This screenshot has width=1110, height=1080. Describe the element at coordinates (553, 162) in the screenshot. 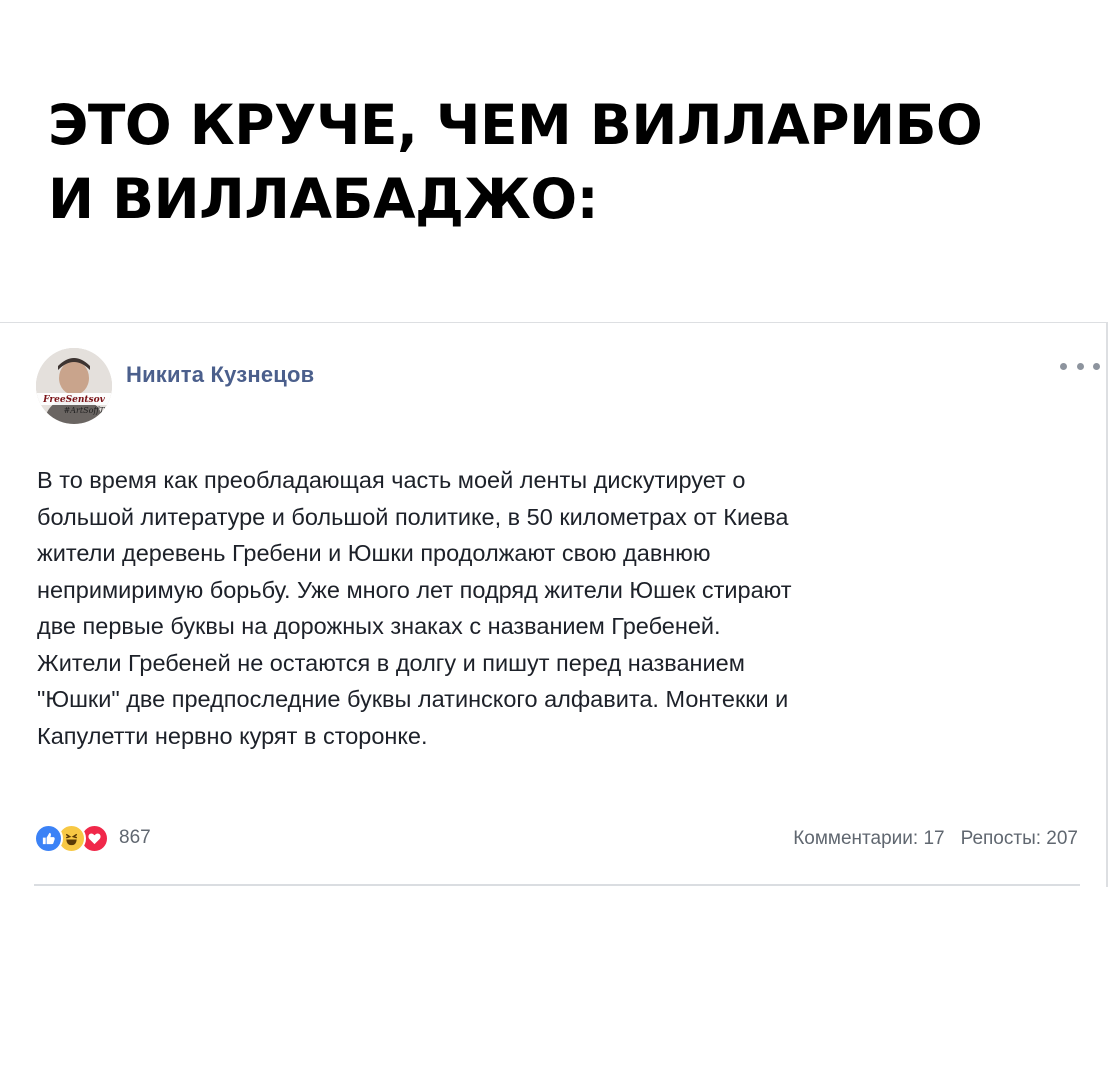

I see `meme-caption: ЭТО КРУЧЕ, ЧЕМ ВИЛЛАРИБО И ВИЛЛАБАДЖО:` at that location.